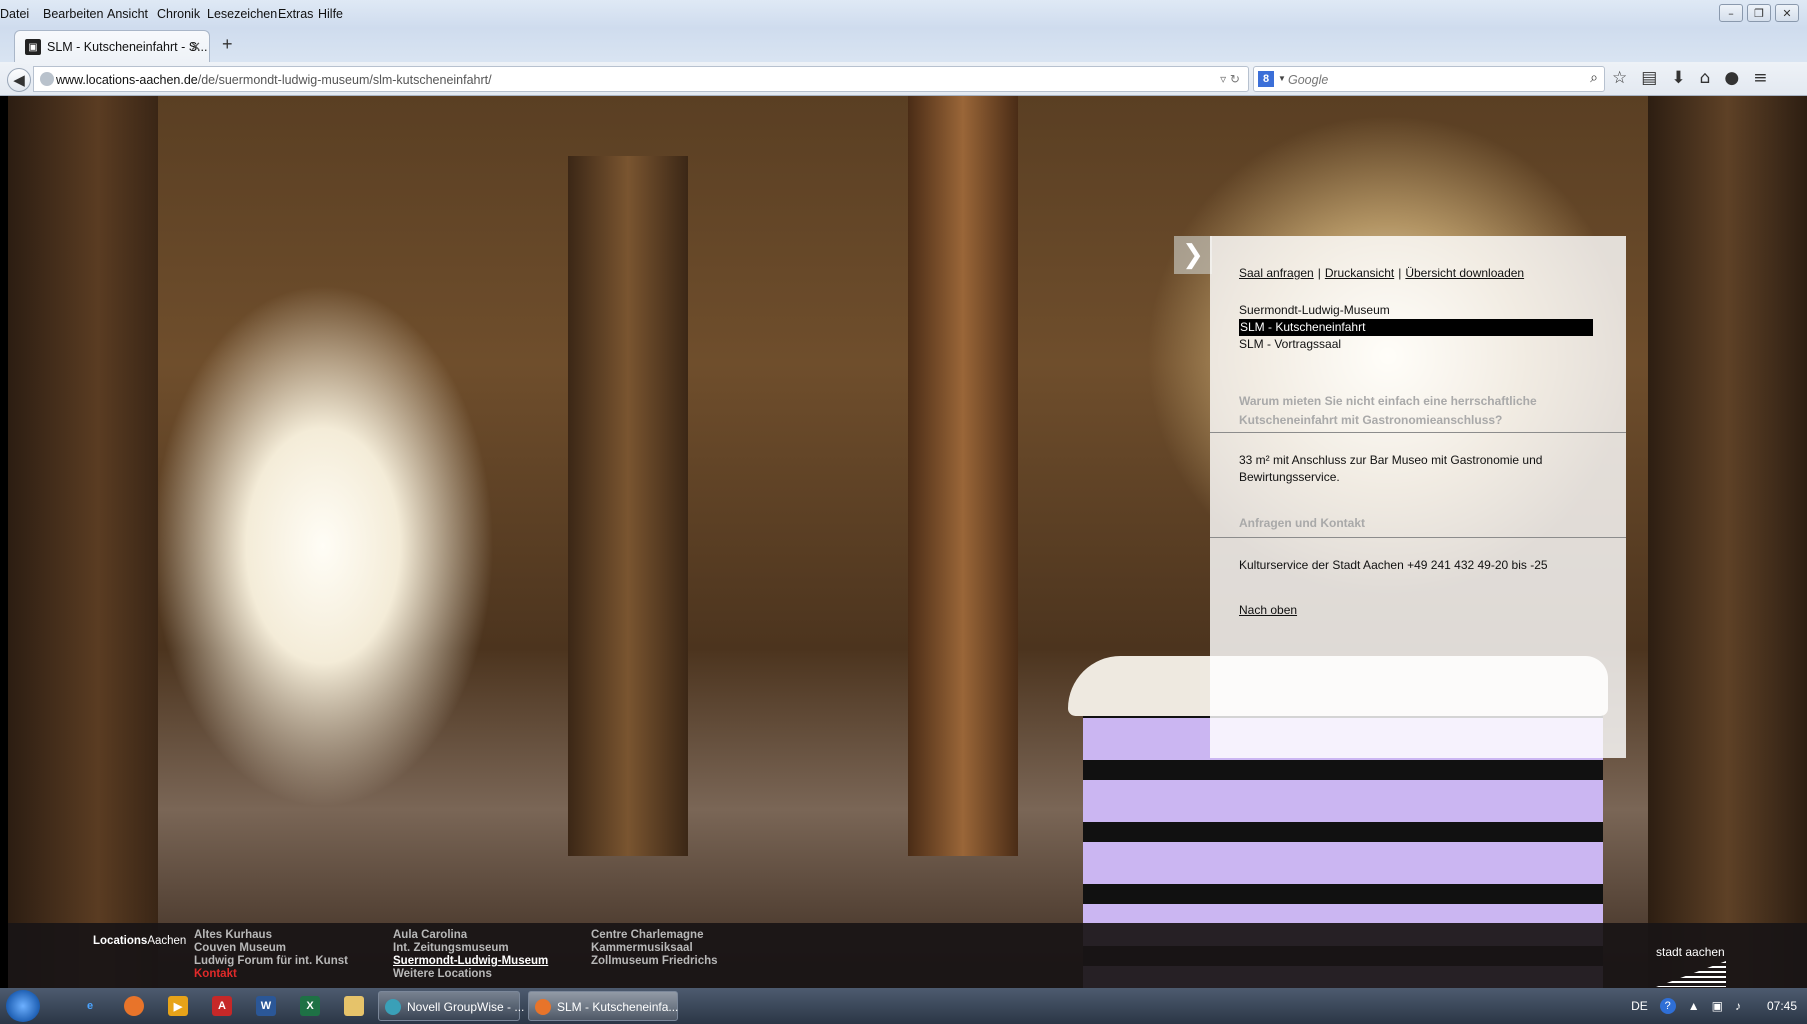 Image resolution: width=1807 pixels, height=1024 pixels. Describe the element at coordinates (1429, 79) in the screenshot. I see `search-bar: 8 ▼ Google ⌕` at that location.